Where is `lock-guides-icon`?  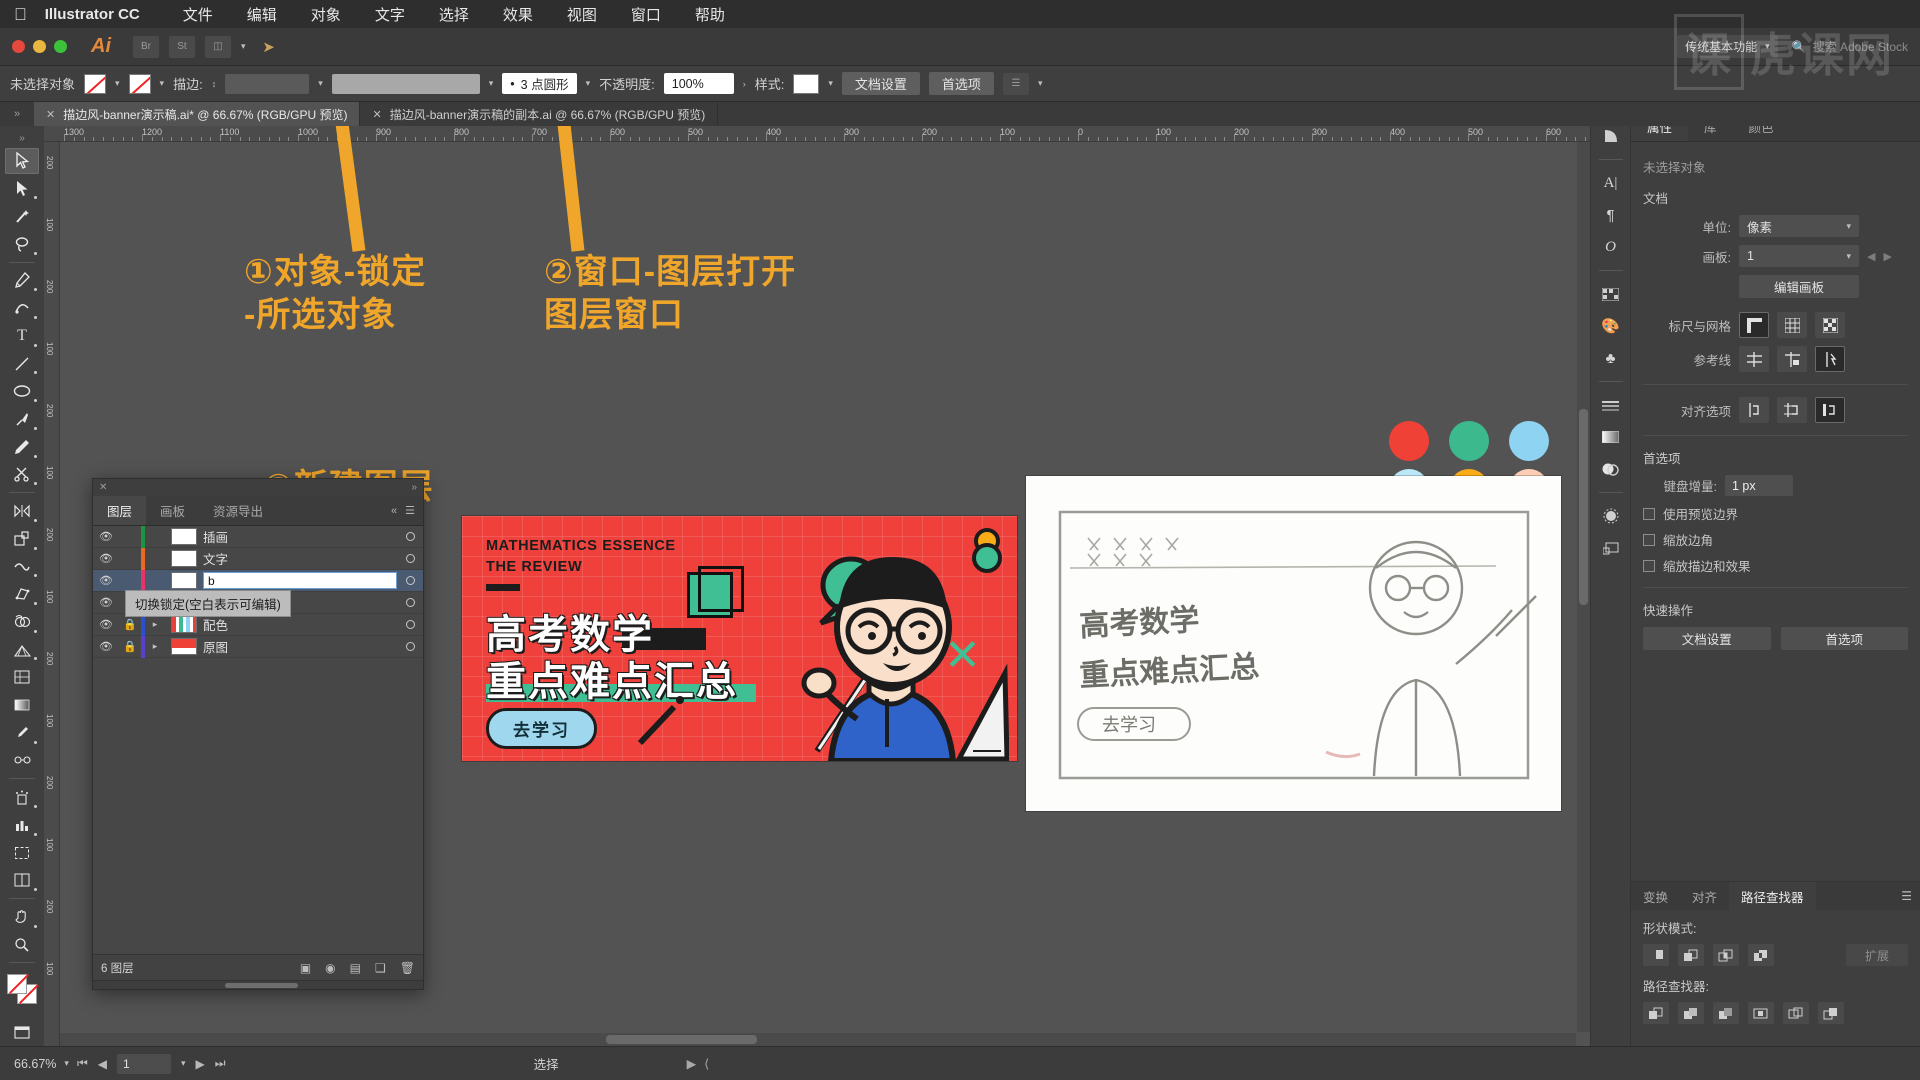 lock-guides-icon is located at coordinates (1792, 359).